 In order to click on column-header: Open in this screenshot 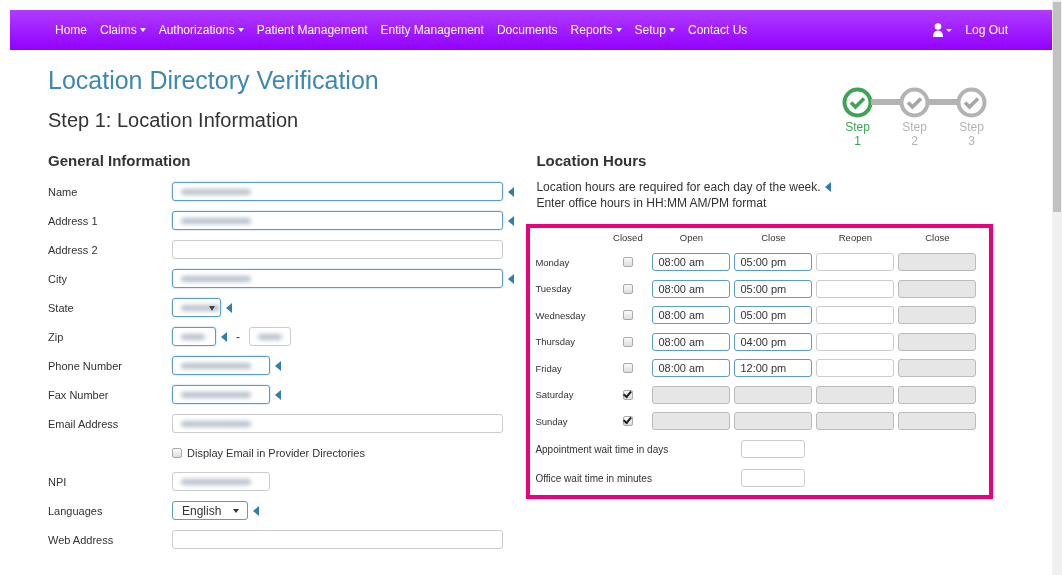, I will do `click(691, 237)`.